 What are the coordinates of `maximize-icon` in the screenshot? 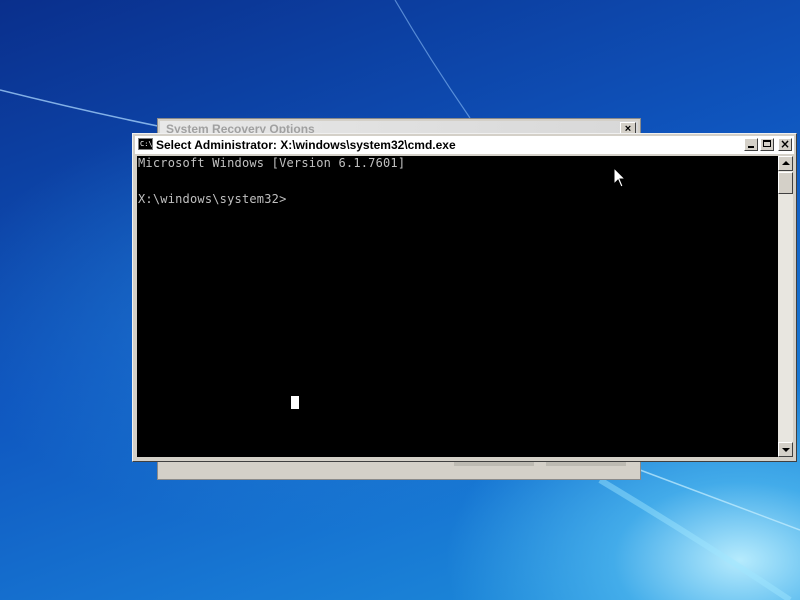 It's located at (767, 143).